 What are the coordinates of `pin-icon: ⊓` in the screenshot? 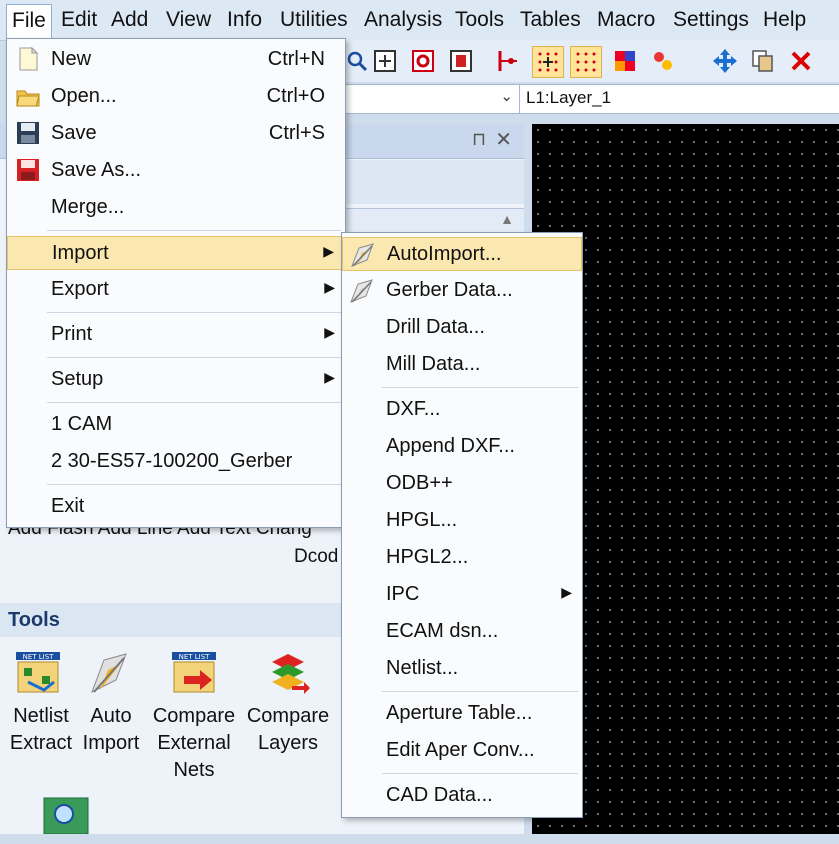 It's located at (479, 139).